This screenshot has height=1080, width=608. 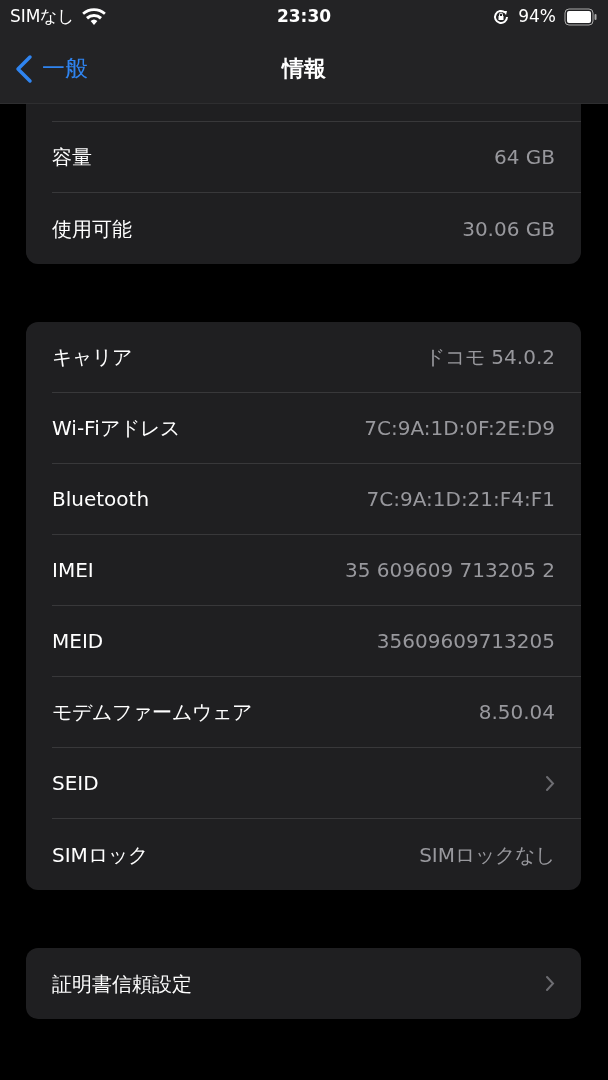 What do you see at coordinates (460, 499) in the screenshot?
I see `row-value: 7C:9A:1D:21:F4:F1` at bounding box center [460, 499].